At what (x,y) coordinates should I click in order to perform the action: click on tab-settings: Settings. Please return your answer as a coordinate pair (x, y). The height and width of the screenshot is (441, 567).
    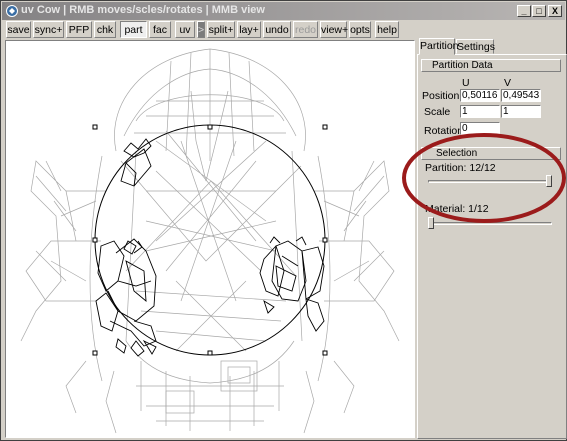
    Looking at the image, I should click on (475, 46).